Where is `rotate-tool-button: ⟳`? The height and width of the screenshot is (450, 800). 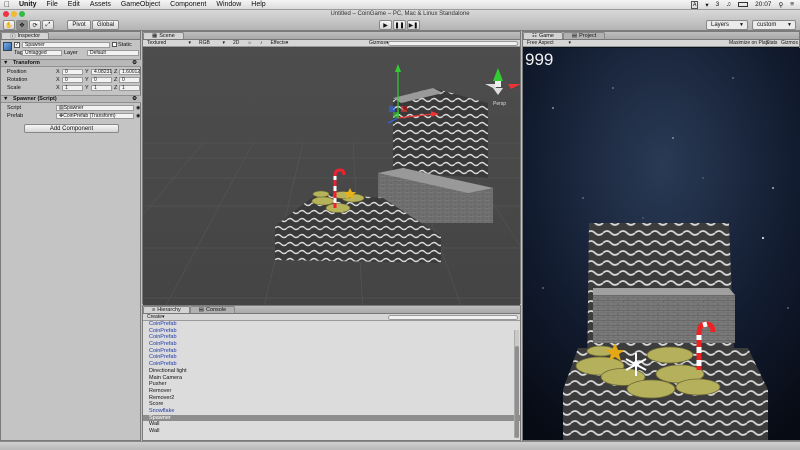
rotate-tool-button: ⟳ is located at coordinates (35, 25).